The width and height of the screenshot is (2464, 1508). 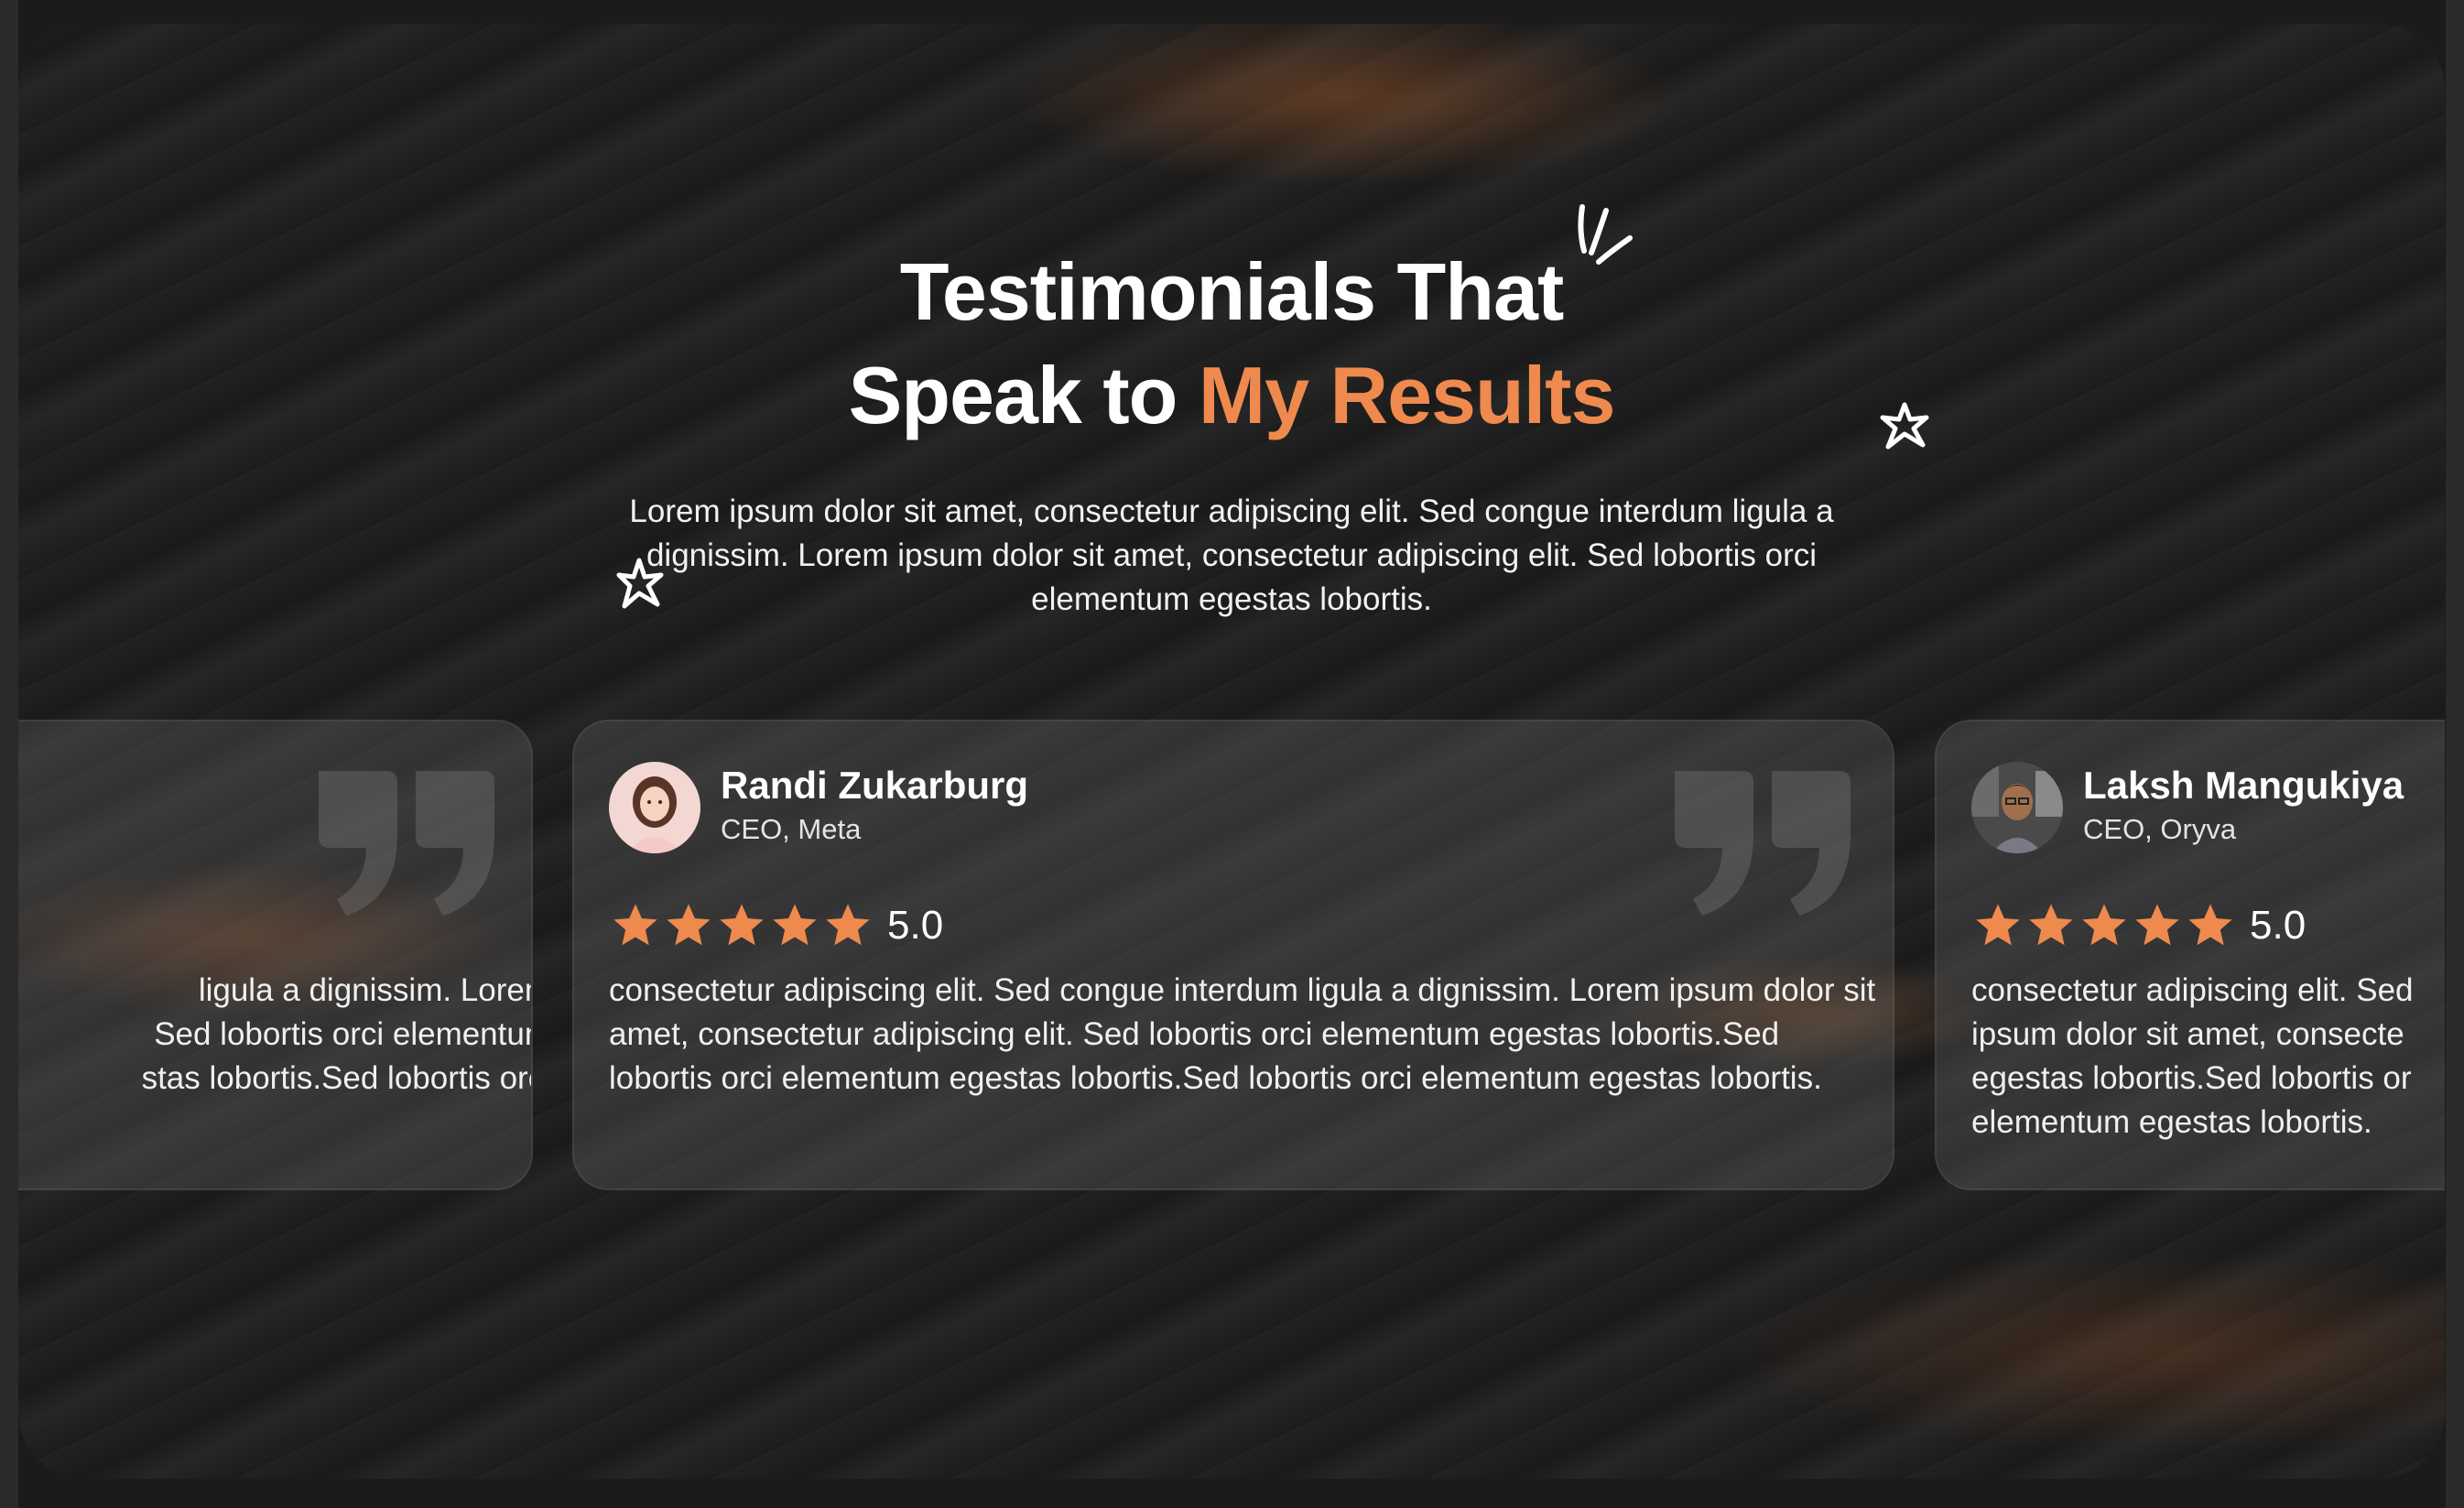 What do you see at coordinates (791, 829) in the screenshot?
I see `reviewer-role: CEO, Meta` at bounding box center [791, 829].